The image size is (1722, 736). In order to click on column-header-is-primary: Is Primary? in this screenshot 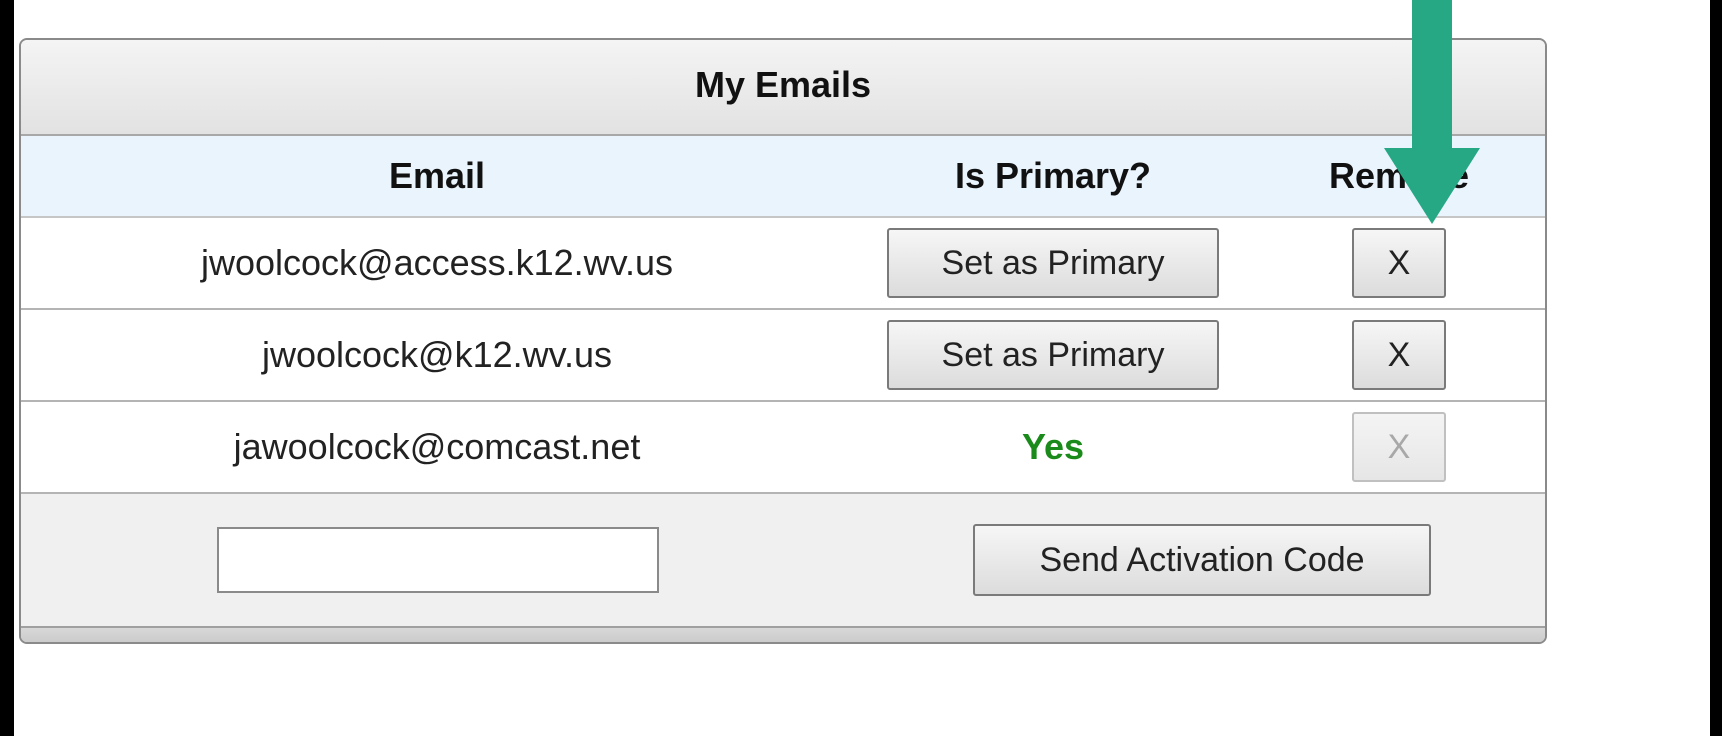, I will do `click(1053, 175)`.